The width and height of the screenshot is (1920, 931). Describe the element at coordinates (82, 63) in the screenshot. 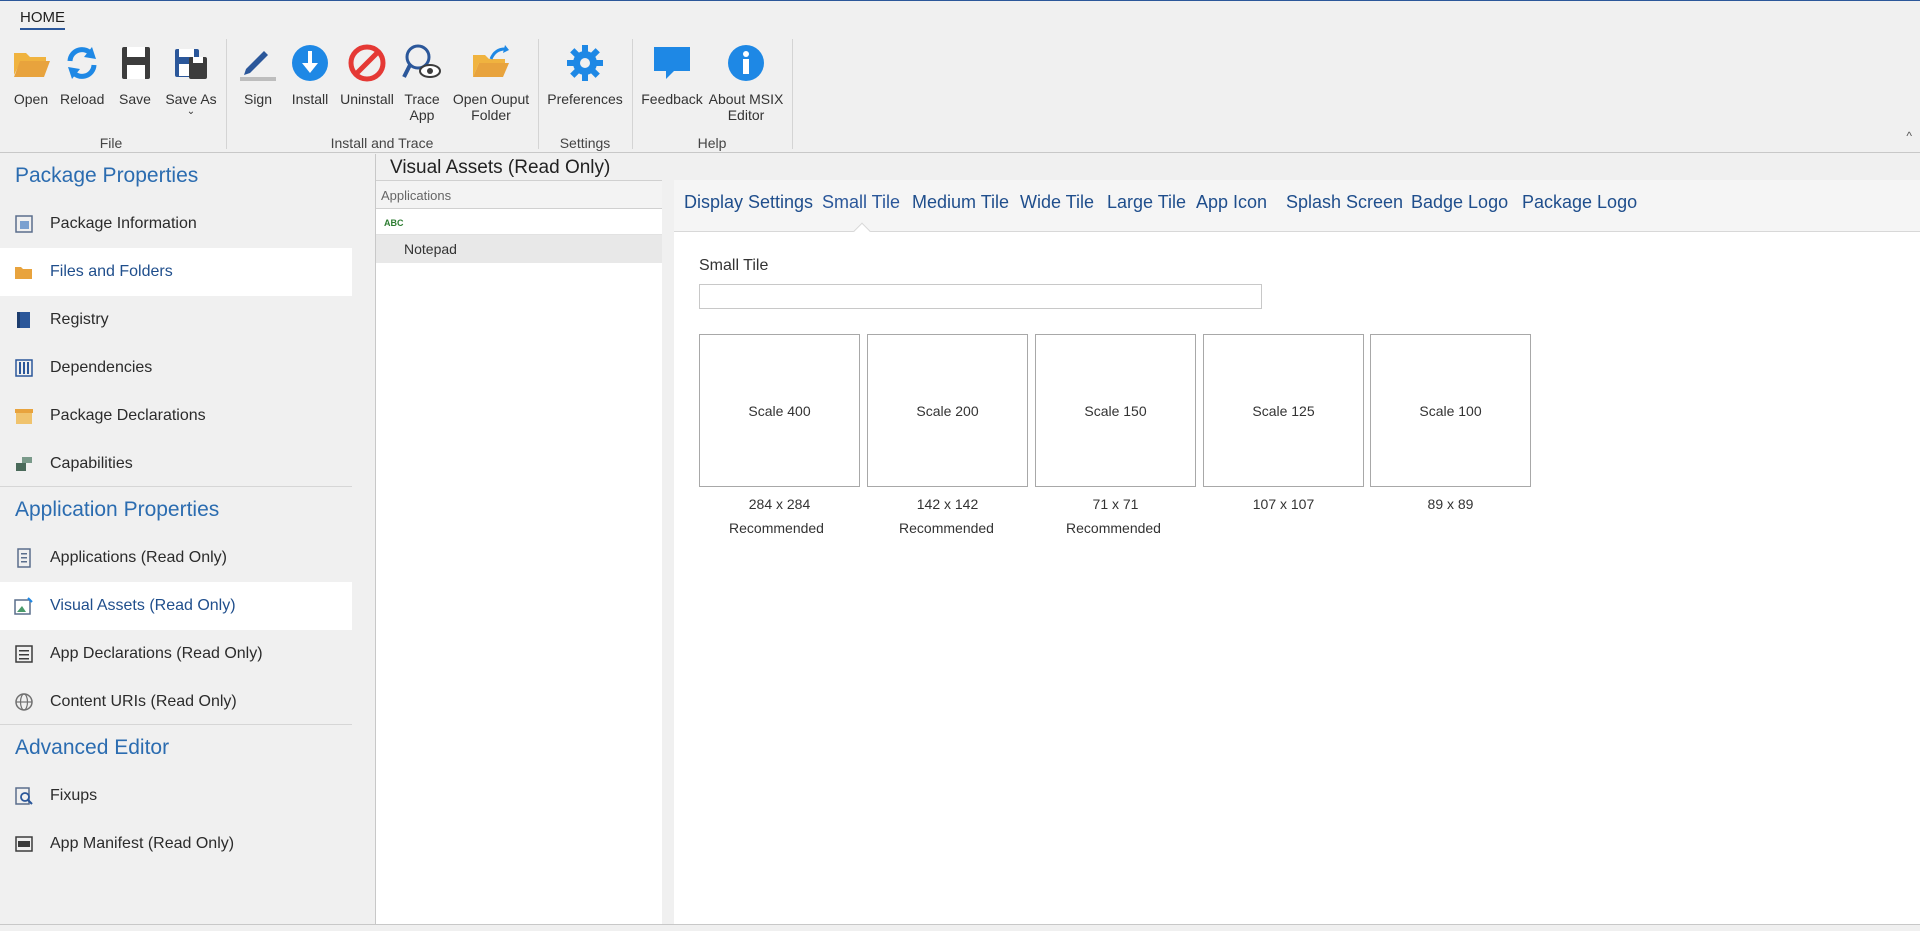

I see `reload-icon` at that location.